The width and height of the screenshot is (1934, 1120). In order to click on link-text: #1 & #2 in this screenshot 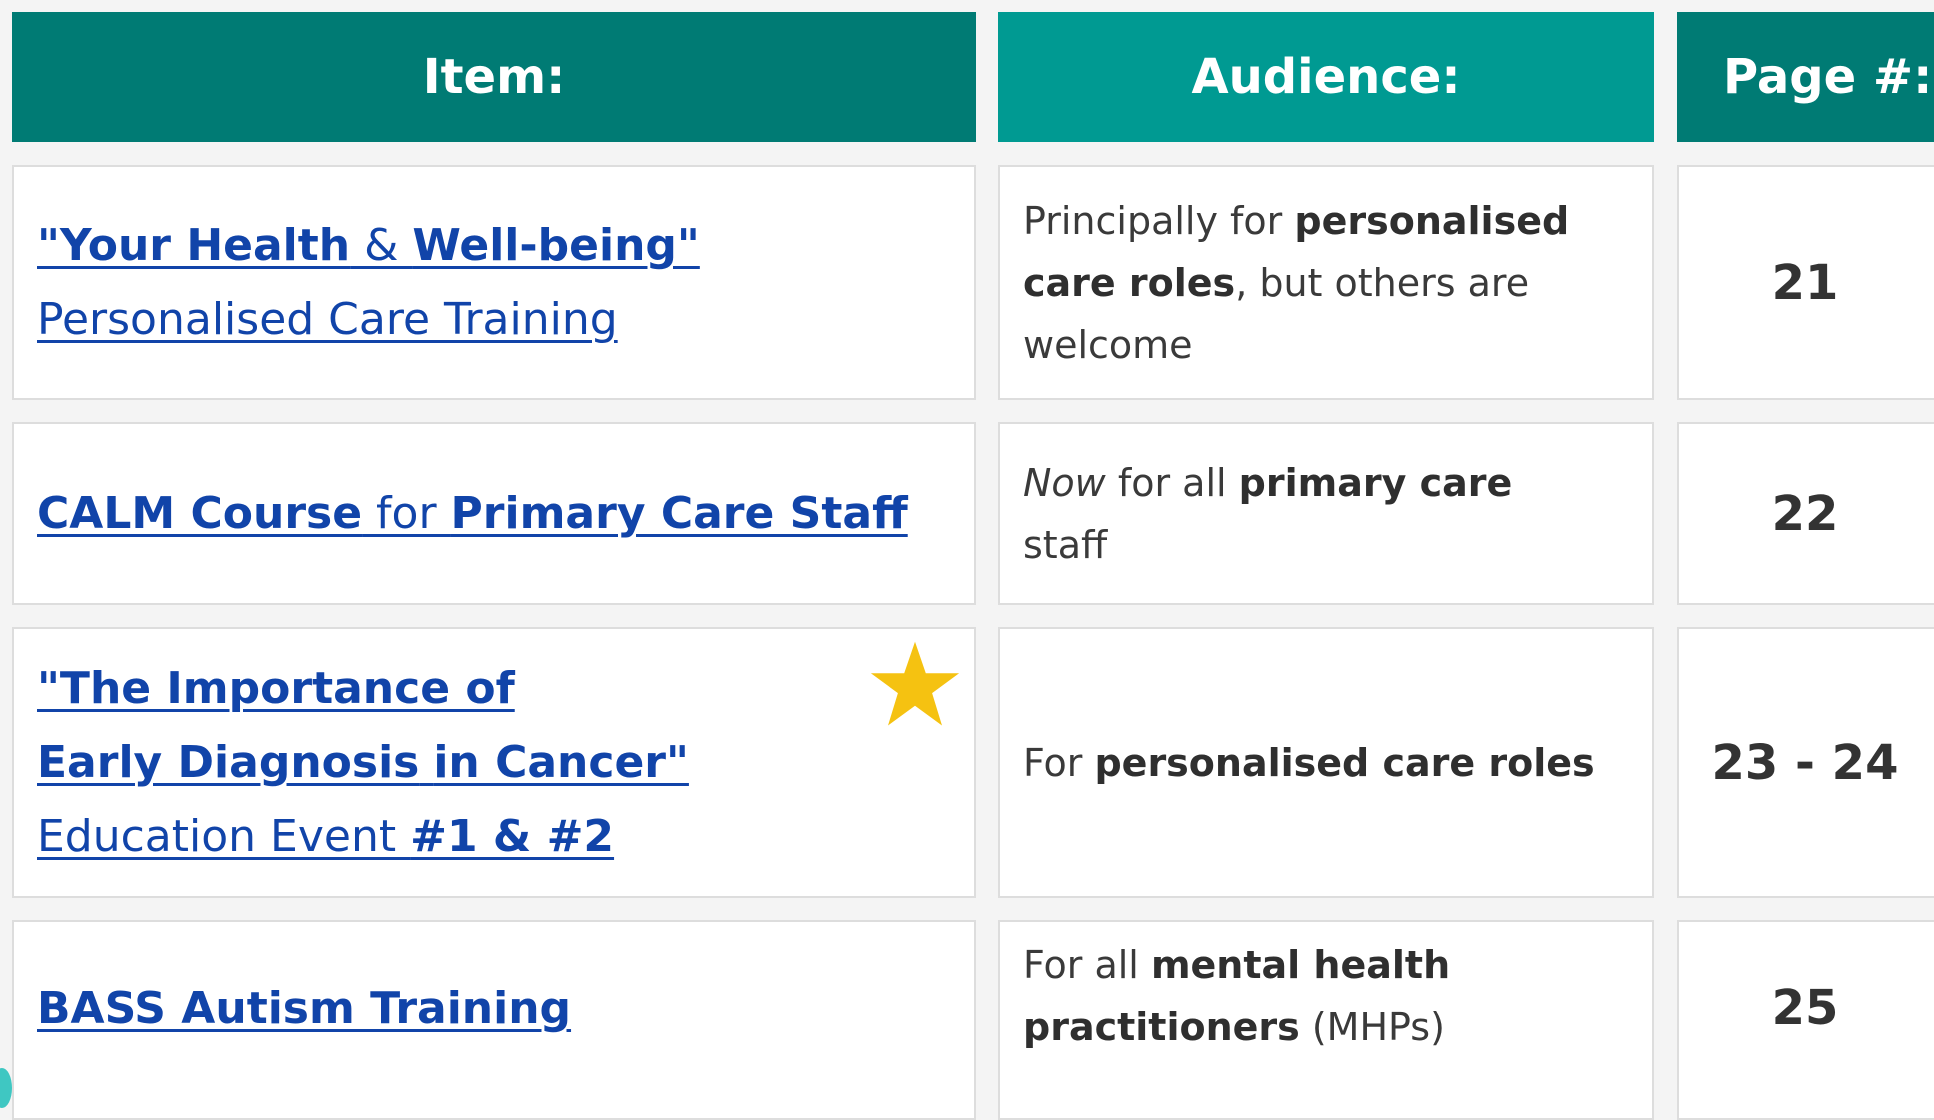, I will do `click(512, 836)`.